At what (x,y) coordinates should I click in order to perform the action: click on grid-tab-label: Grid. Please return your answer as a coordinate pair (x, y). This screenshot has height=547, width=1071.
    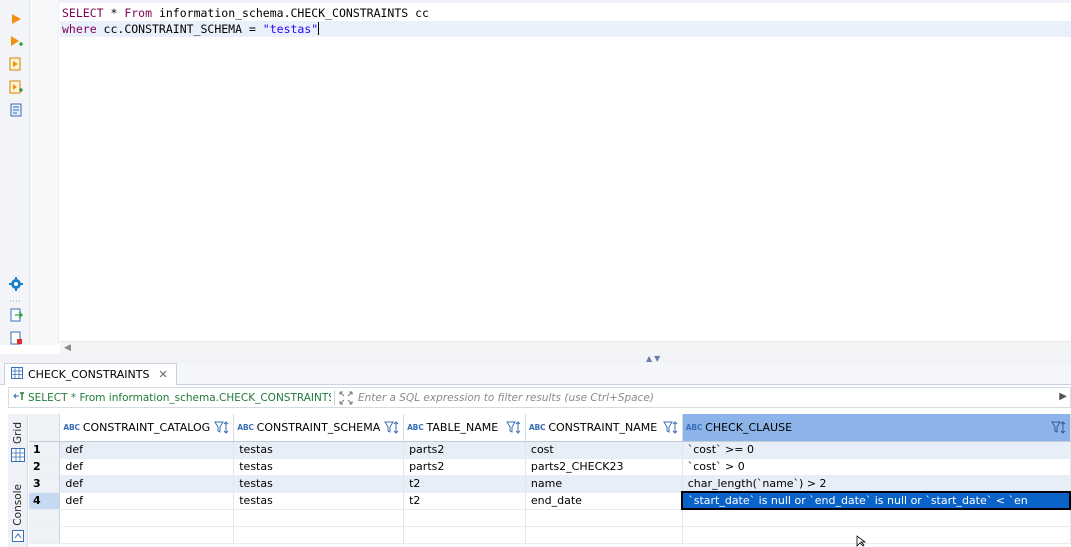
    Looking at the image, I should click on (18, 433).